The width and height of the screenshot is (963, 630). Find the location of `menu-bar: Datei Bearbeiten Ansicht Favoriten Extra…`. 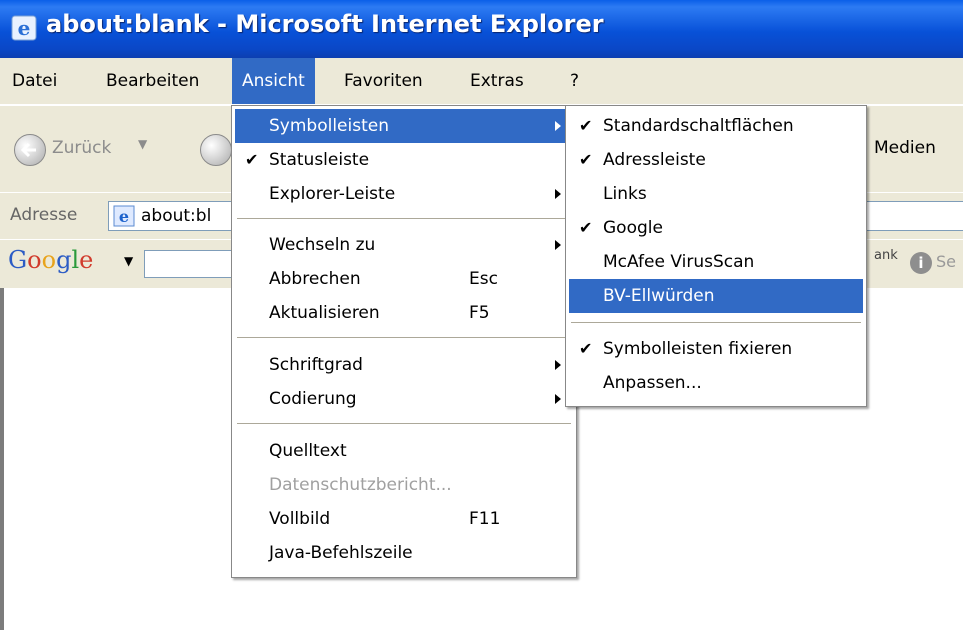

menu-bar: Datei Bearbeiten Ansicht Favoriten Extra… is located at coordinates (481, 81).